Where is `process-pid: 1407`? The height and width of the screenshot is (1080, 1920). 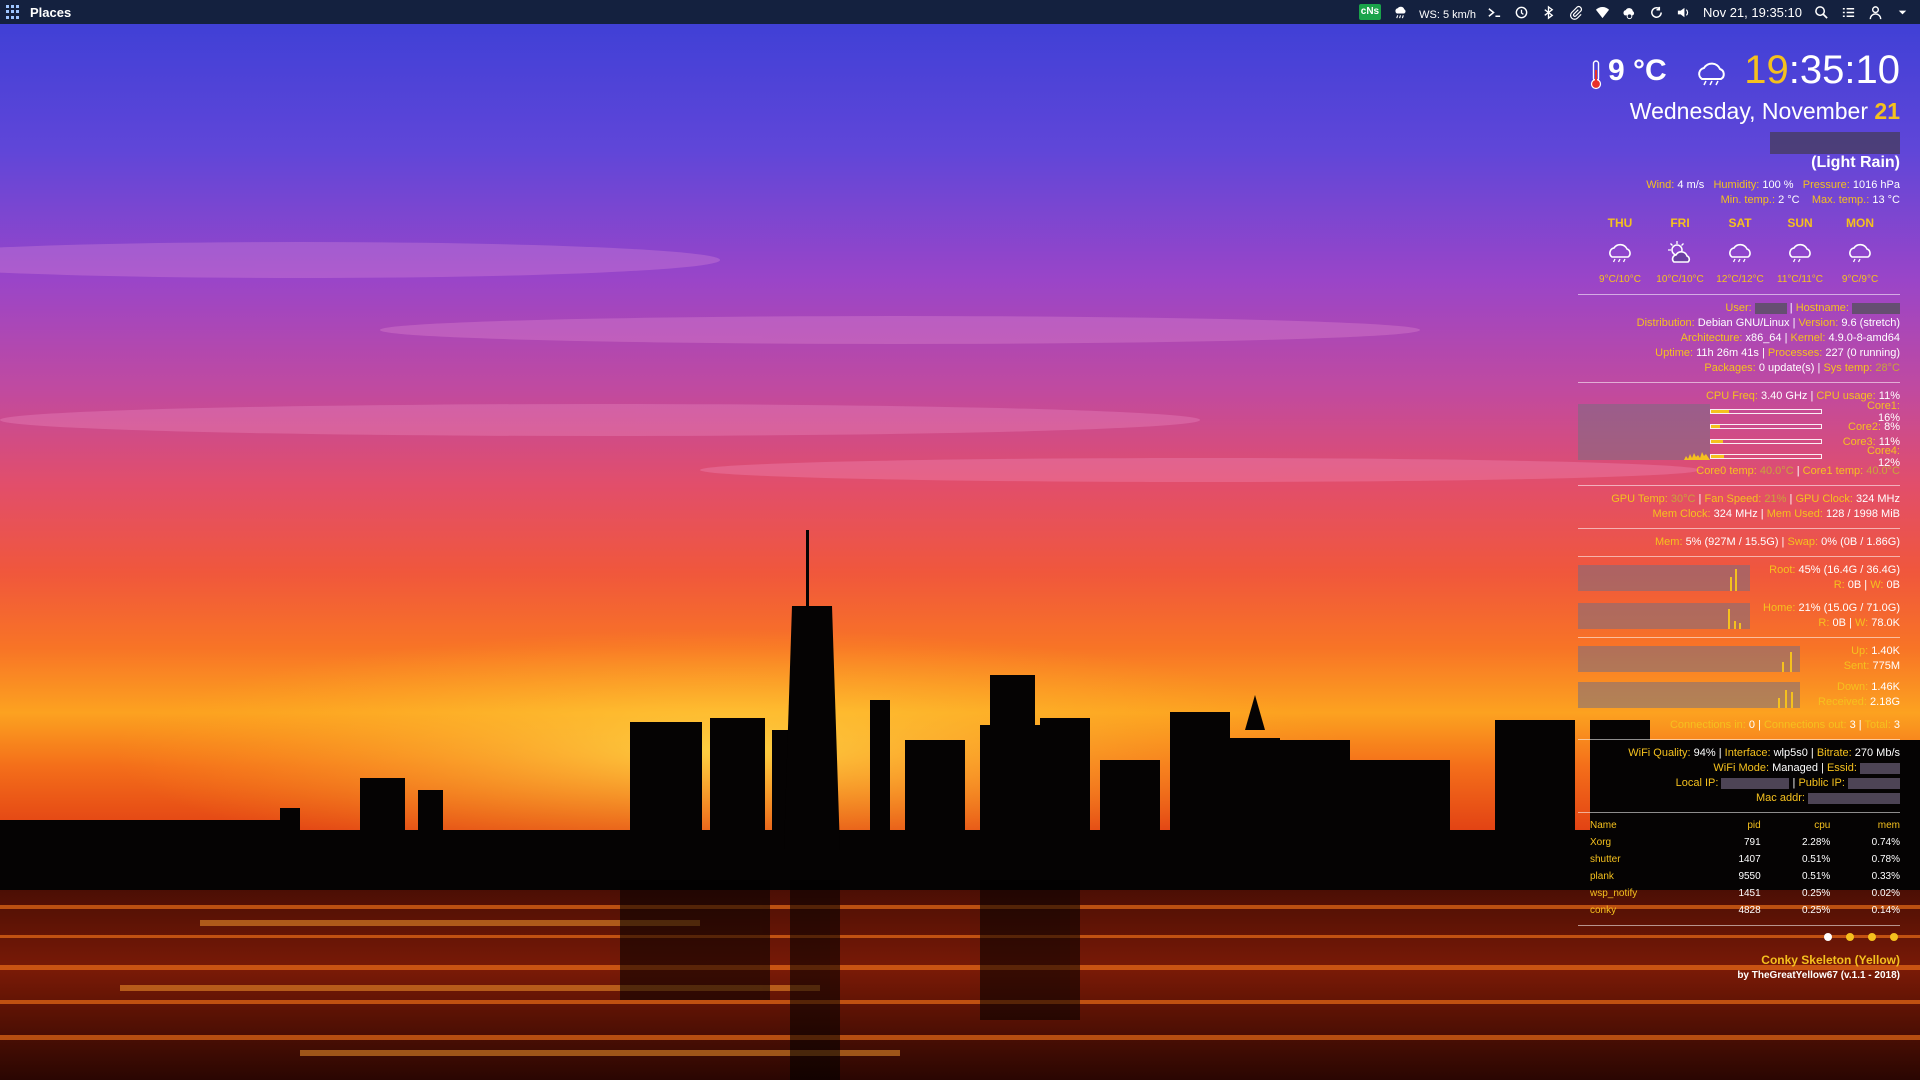
process-pid: 1407 is located at coordinates (1749, 859).